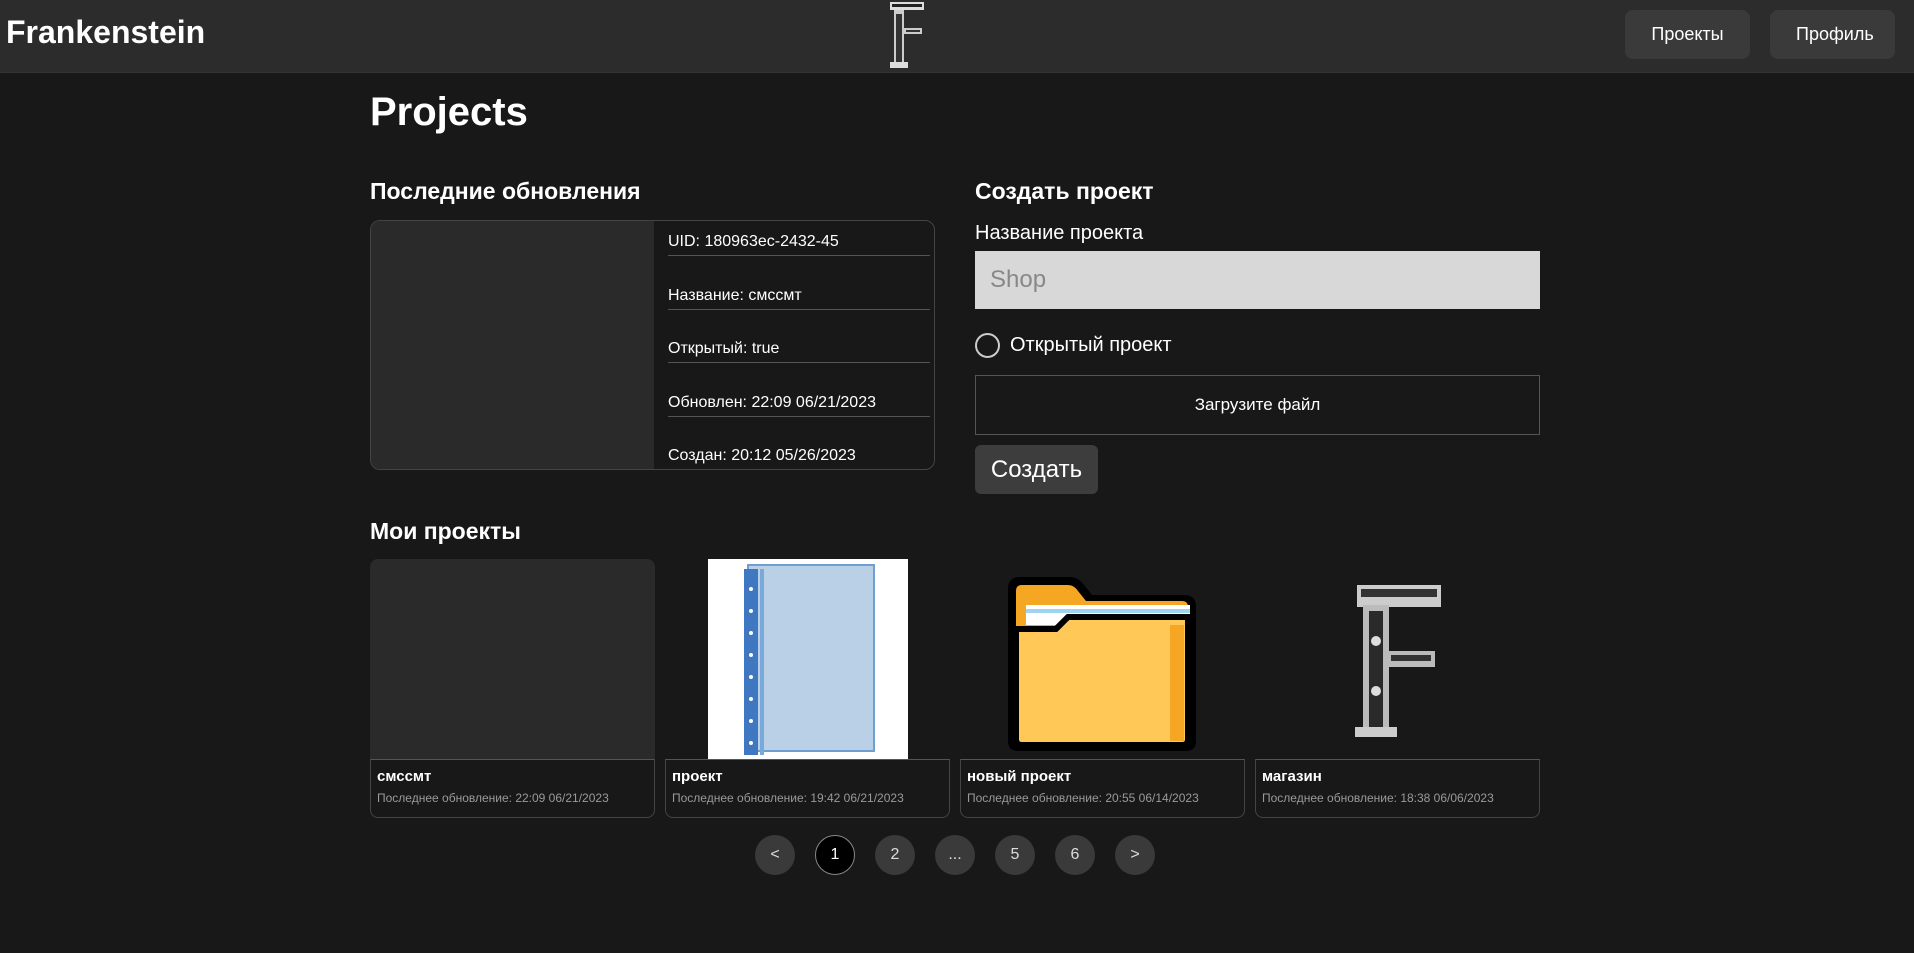 This screenshot has height=953, width=1914. What do you see at coordinates (493, 798) in the screenshot?
I see `project-updated: Последнее обновление: 22:09 06/21/2023` at bounding box center [493, 798].